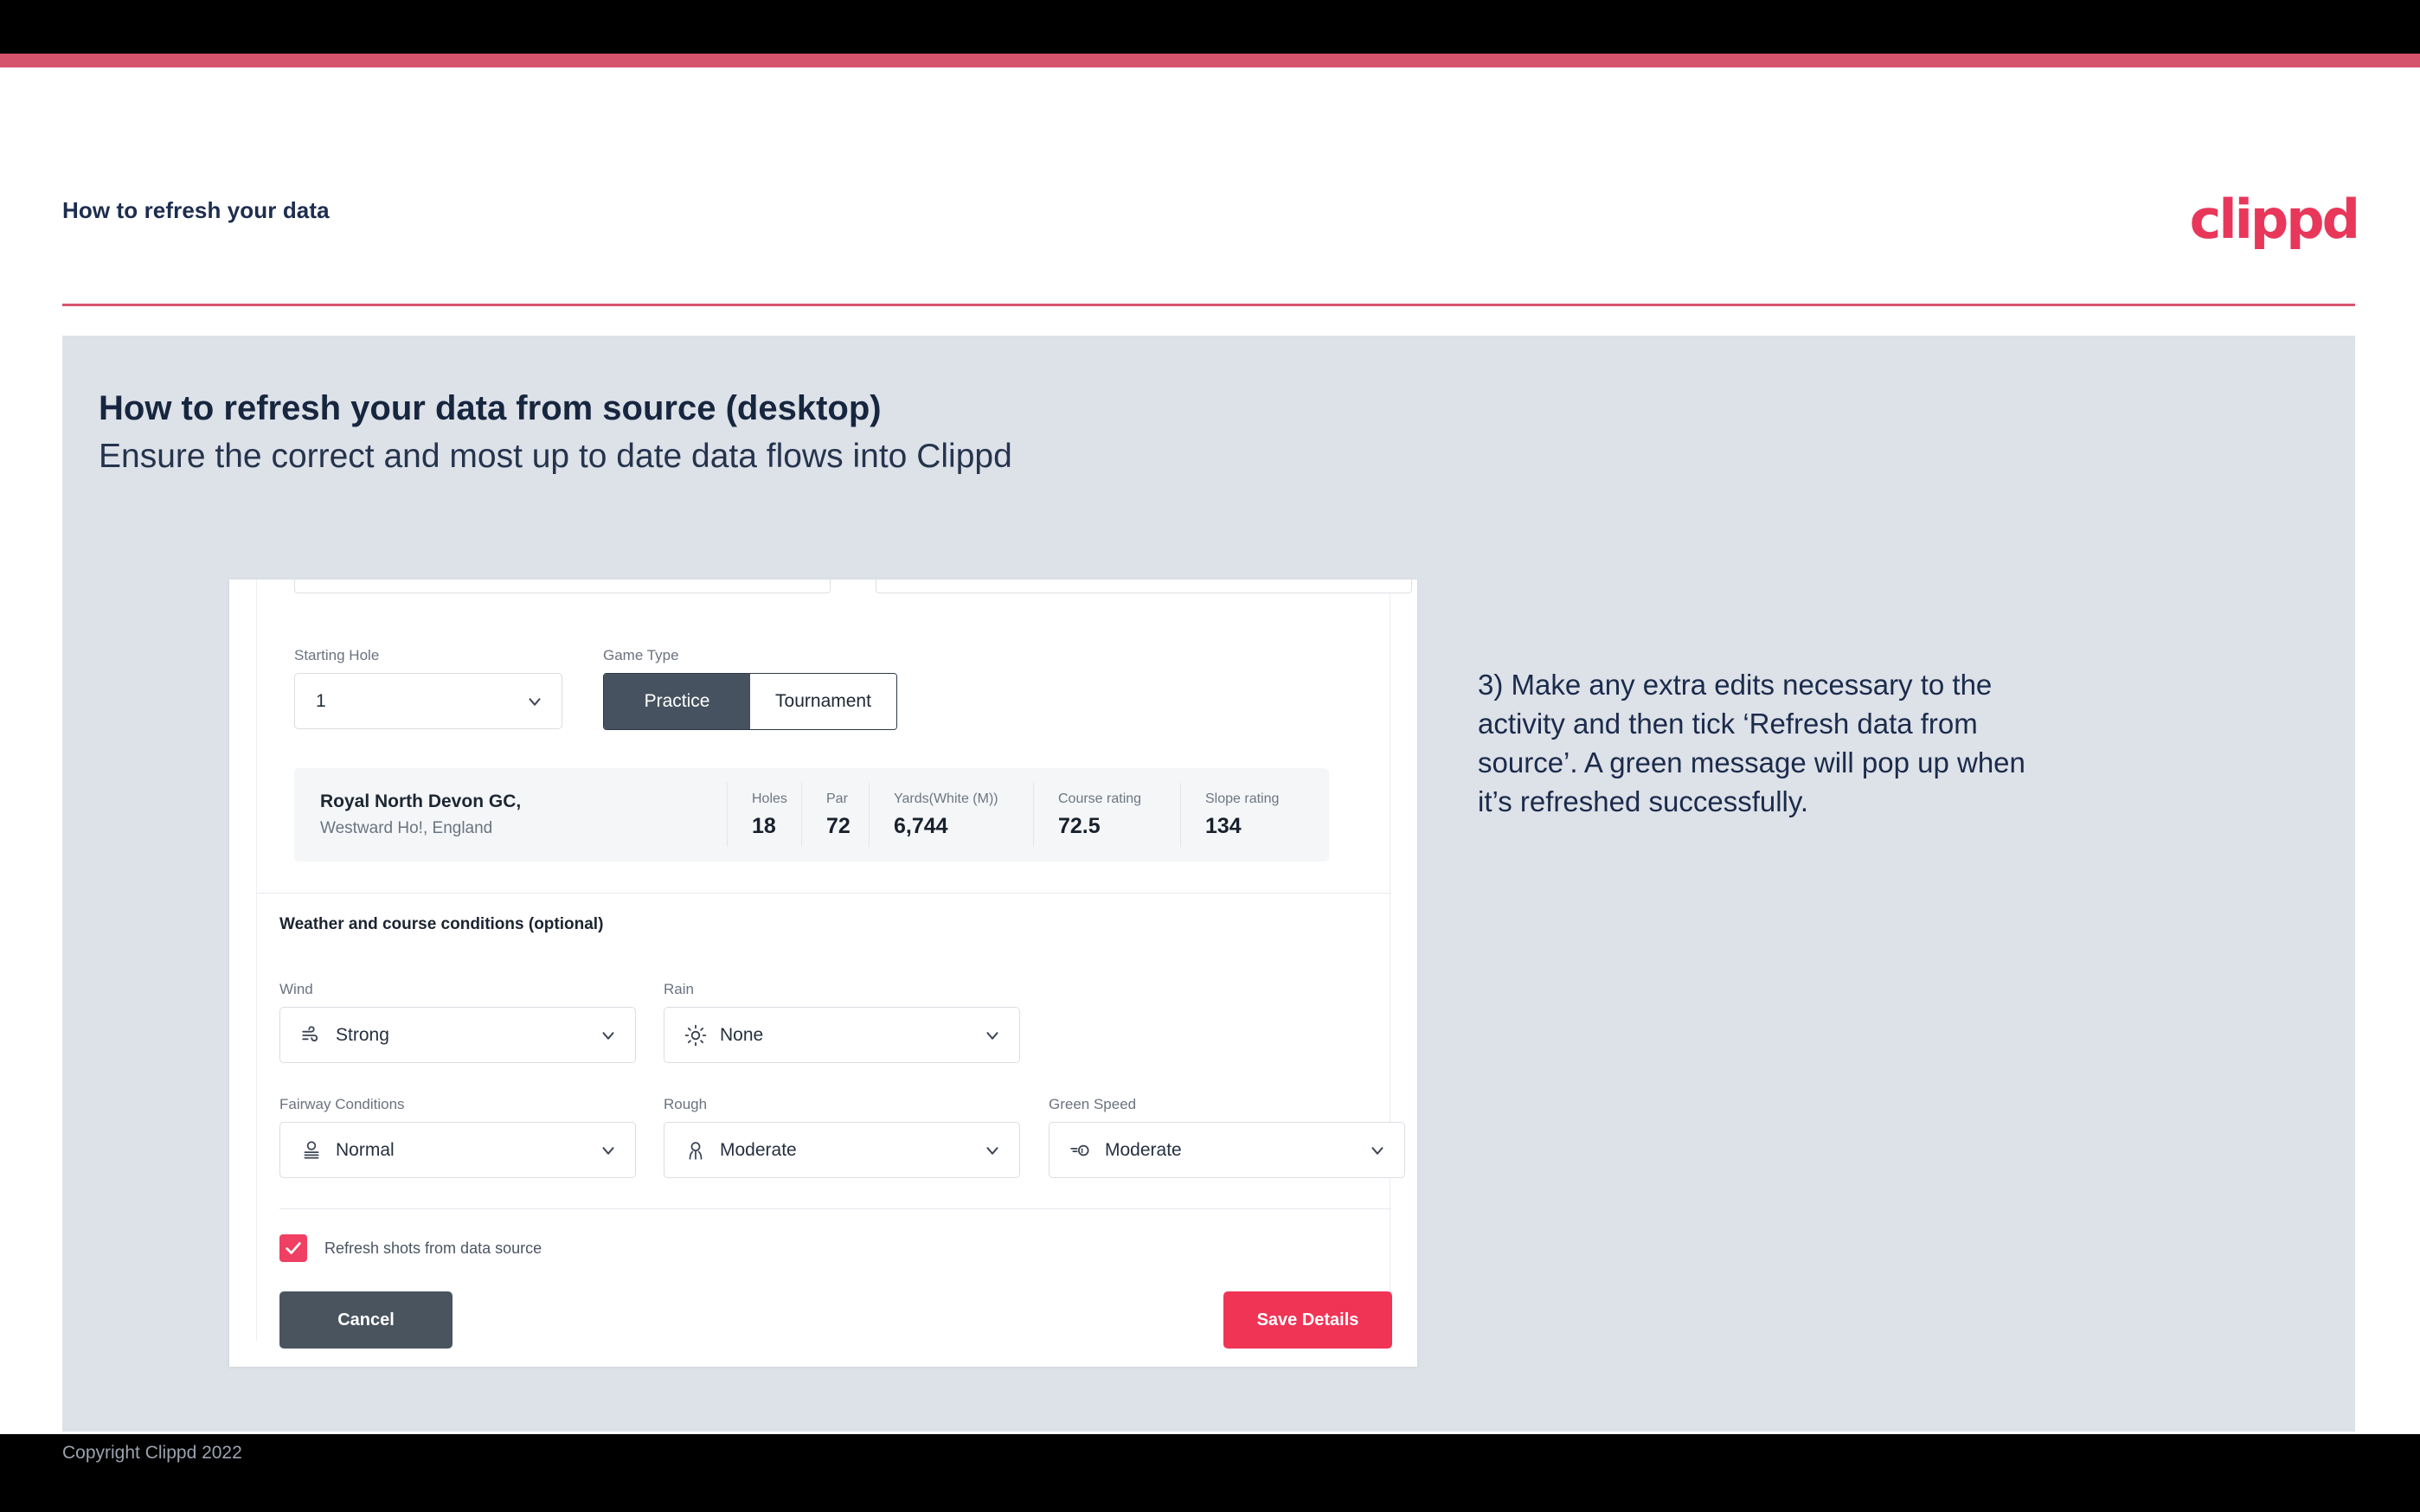  I want to click on green-speed-select: Moderate, so click(1227, 1150).